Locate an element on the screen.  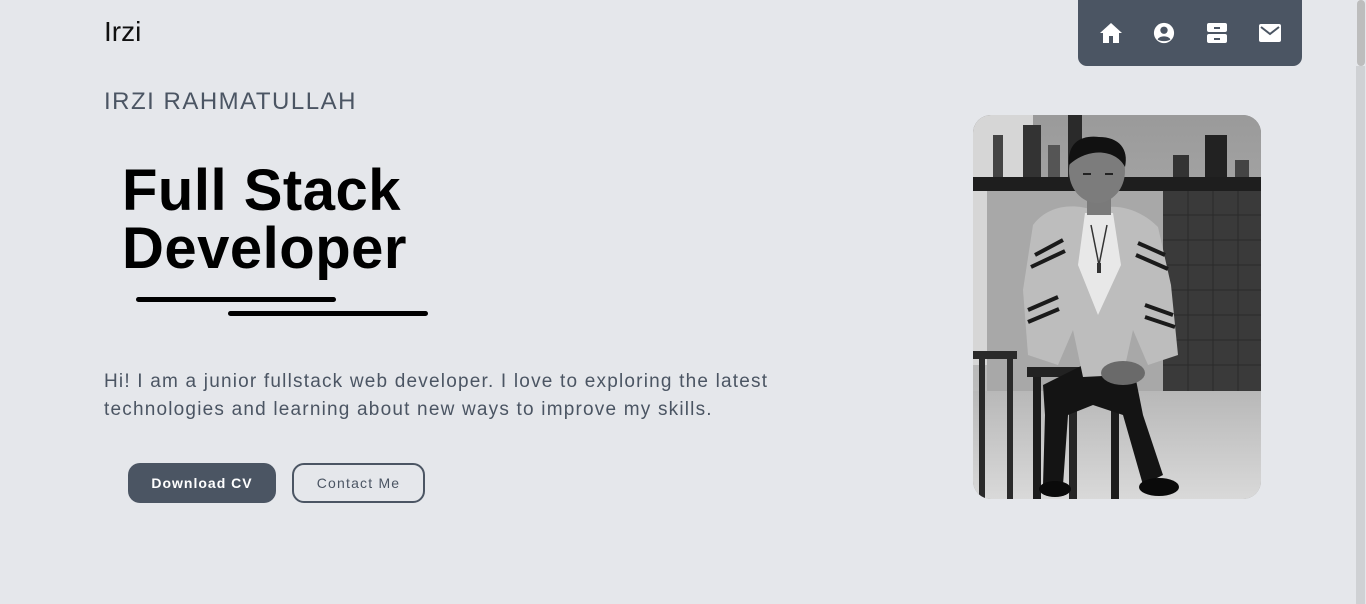
hero-title: Full Stack Developer is located at coordinates (264, 220).